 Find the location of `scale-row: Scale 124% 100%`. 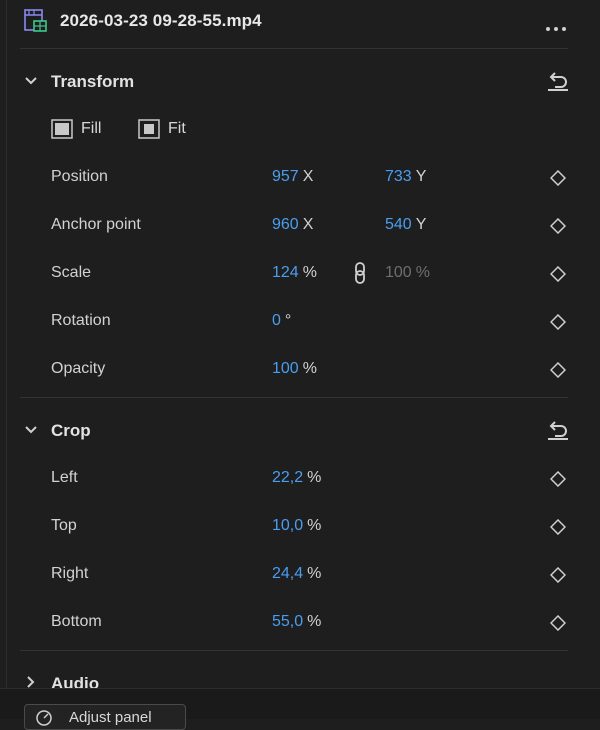

scale-row: Scale 124% 100% is located at coordinates (300, 274).